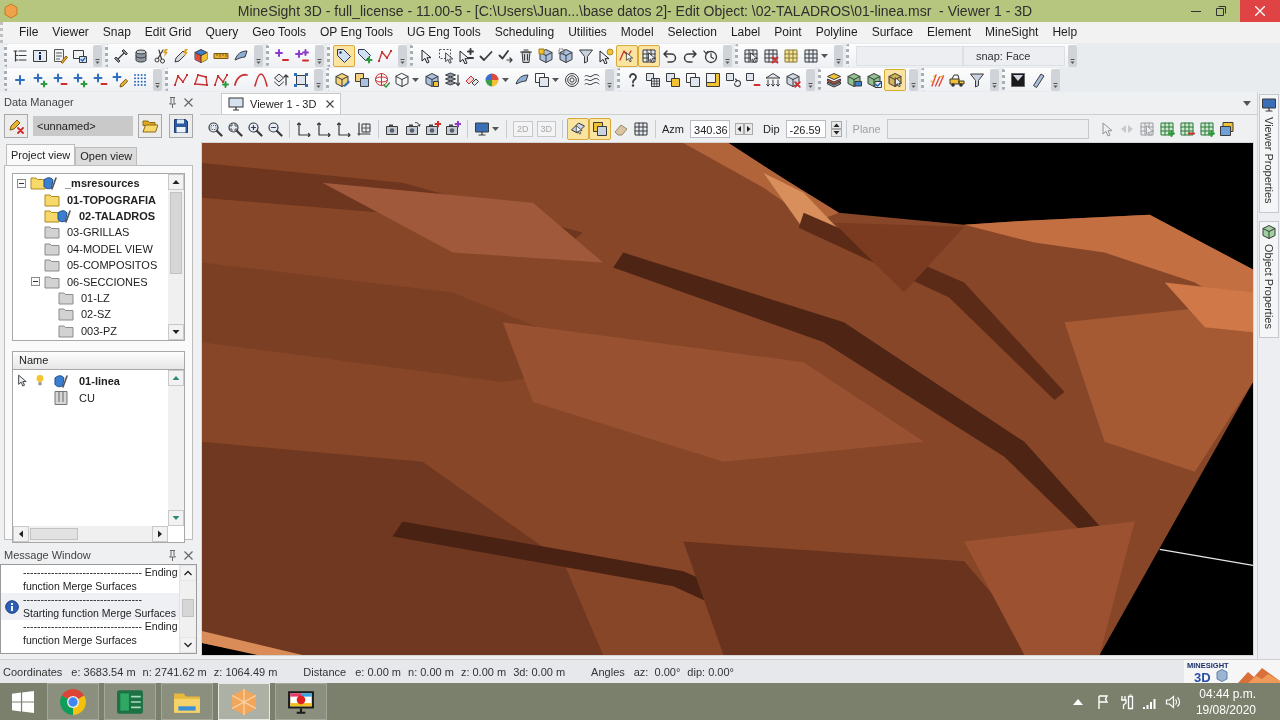 Image resolution: width=1280 pixels, height=720 pixels. What do you see at coordinates (172, 102) in the screenshot?
I see `pin-icon` at bounding box center [172, 102].